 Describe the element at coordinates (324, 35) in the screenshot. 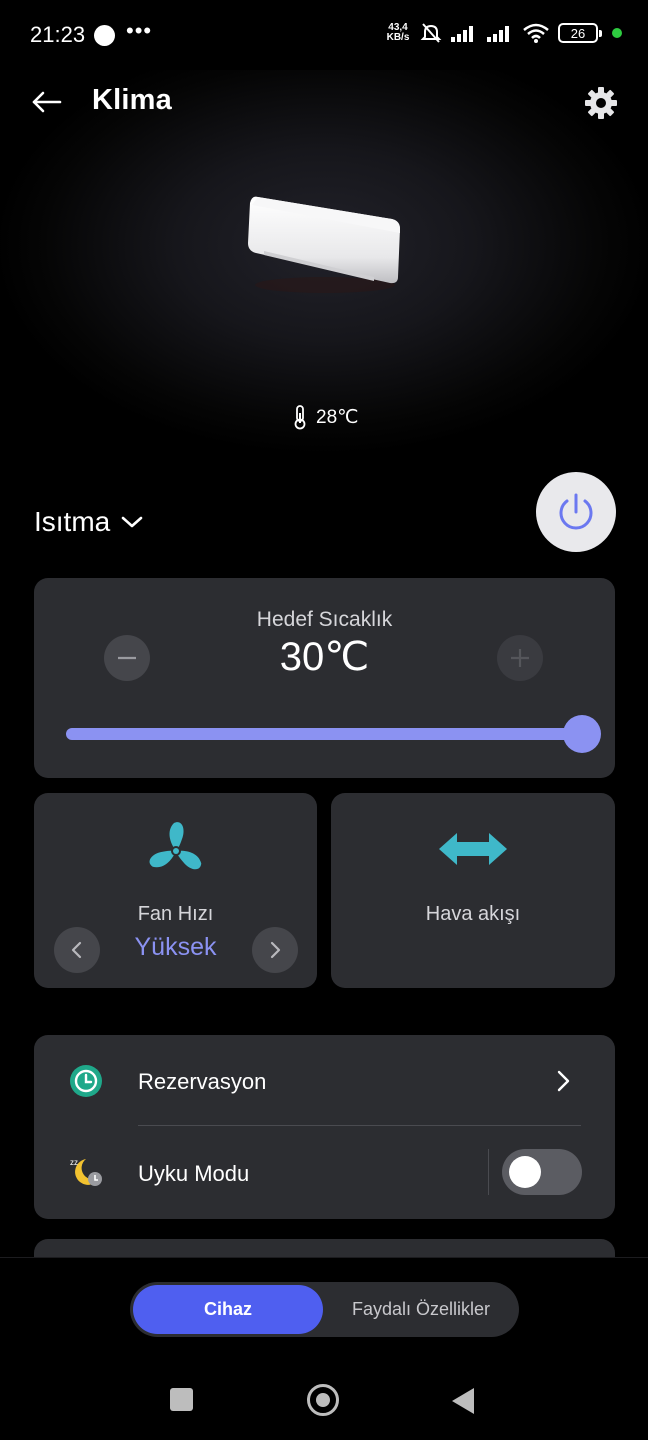

I see `status-bar: 21:23 ••• 43,4 KB/s 26` at that location.